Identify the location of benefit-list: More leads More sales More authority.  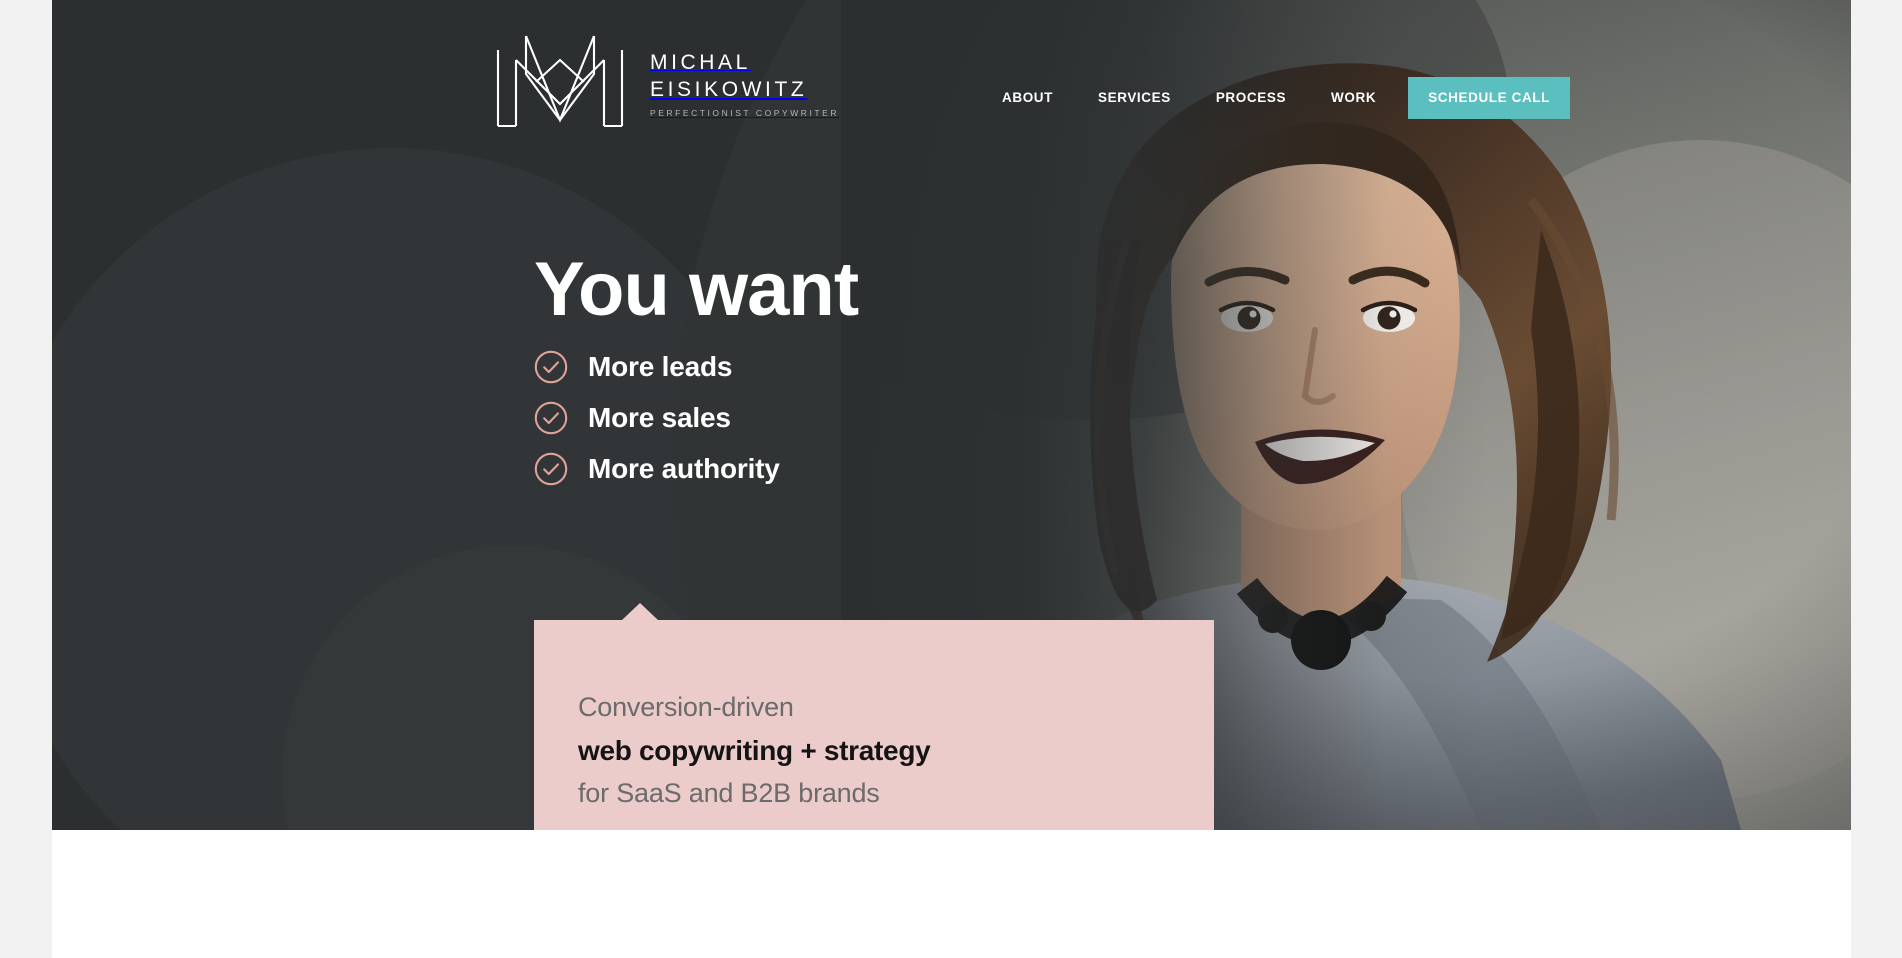
(696, 418).